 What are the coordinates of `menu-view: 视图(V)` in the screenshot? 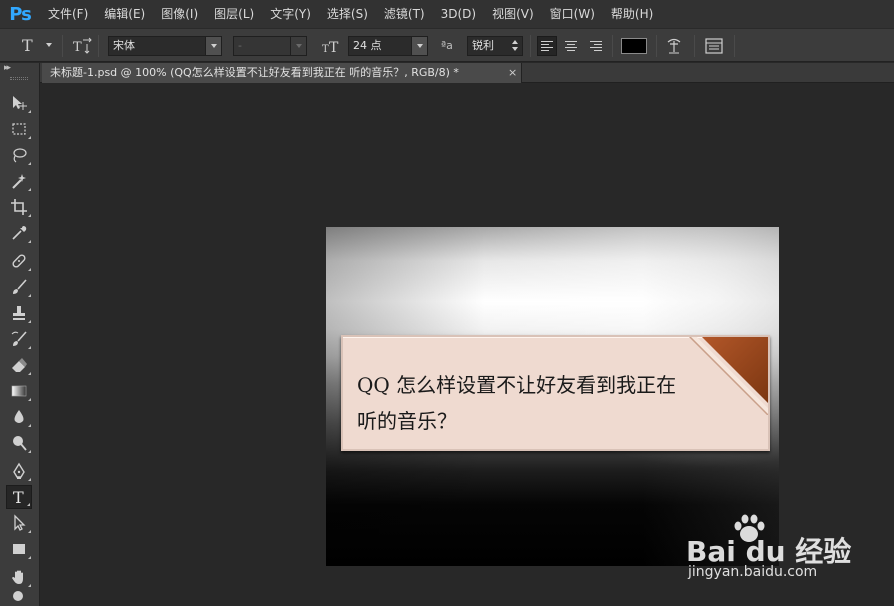 It's located at (513, 14).